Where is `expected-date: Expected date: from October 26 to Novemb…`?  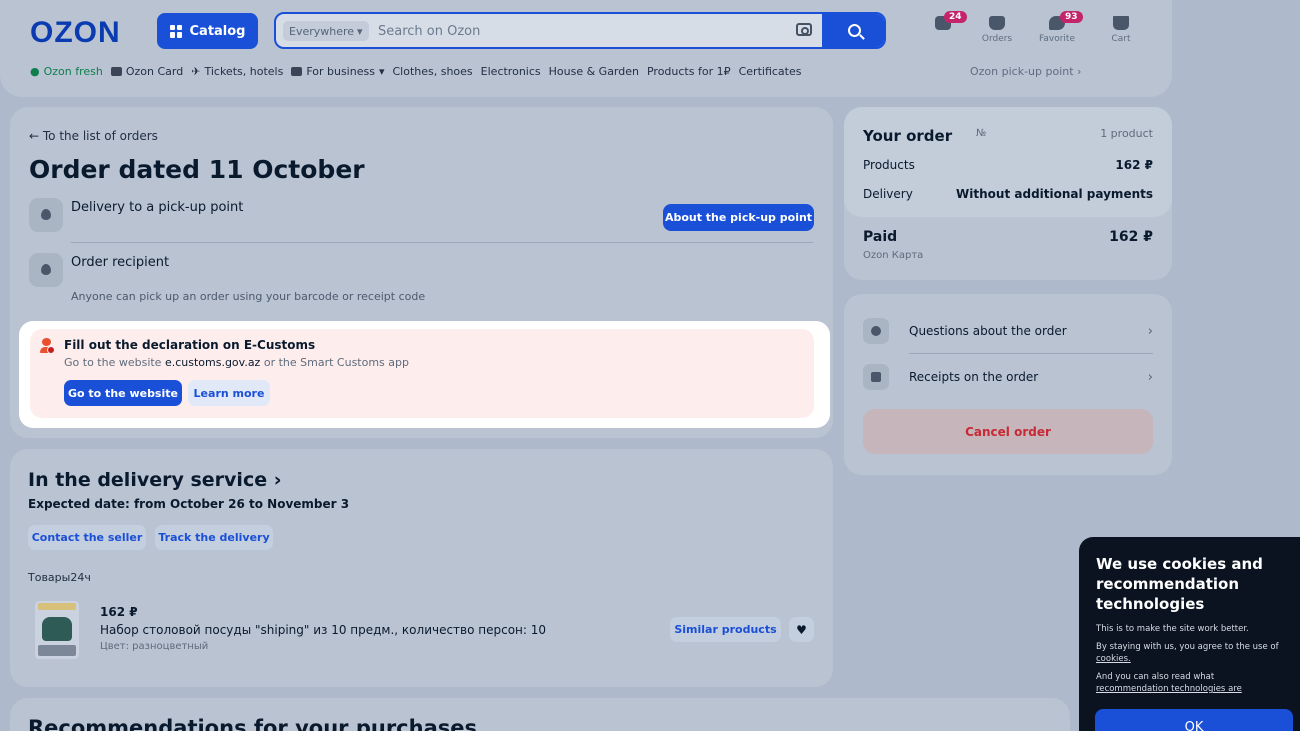
expected-date: Expected date: from October 26 to Novemb… is located at coordinates (189, 504).